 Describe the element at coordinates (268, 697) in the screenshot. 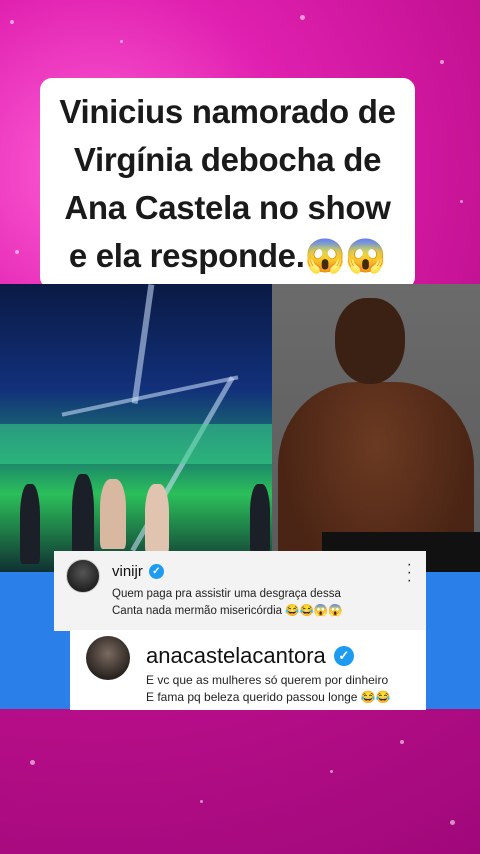

I see `comment-line: E fama pq beleza querido passou longe 😂😂` at that location.